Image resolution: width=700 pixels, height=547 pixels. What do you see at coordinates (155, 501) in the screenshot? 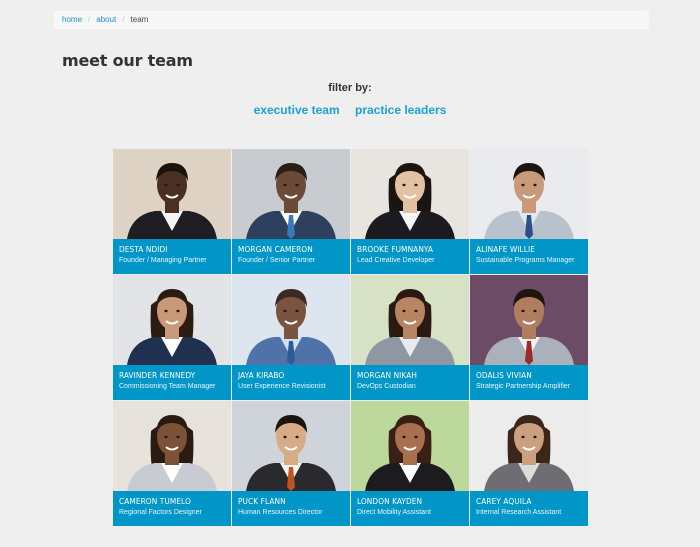
I see `team-member-name: CAMERON TUMELO` at bounding box center [155, 501].